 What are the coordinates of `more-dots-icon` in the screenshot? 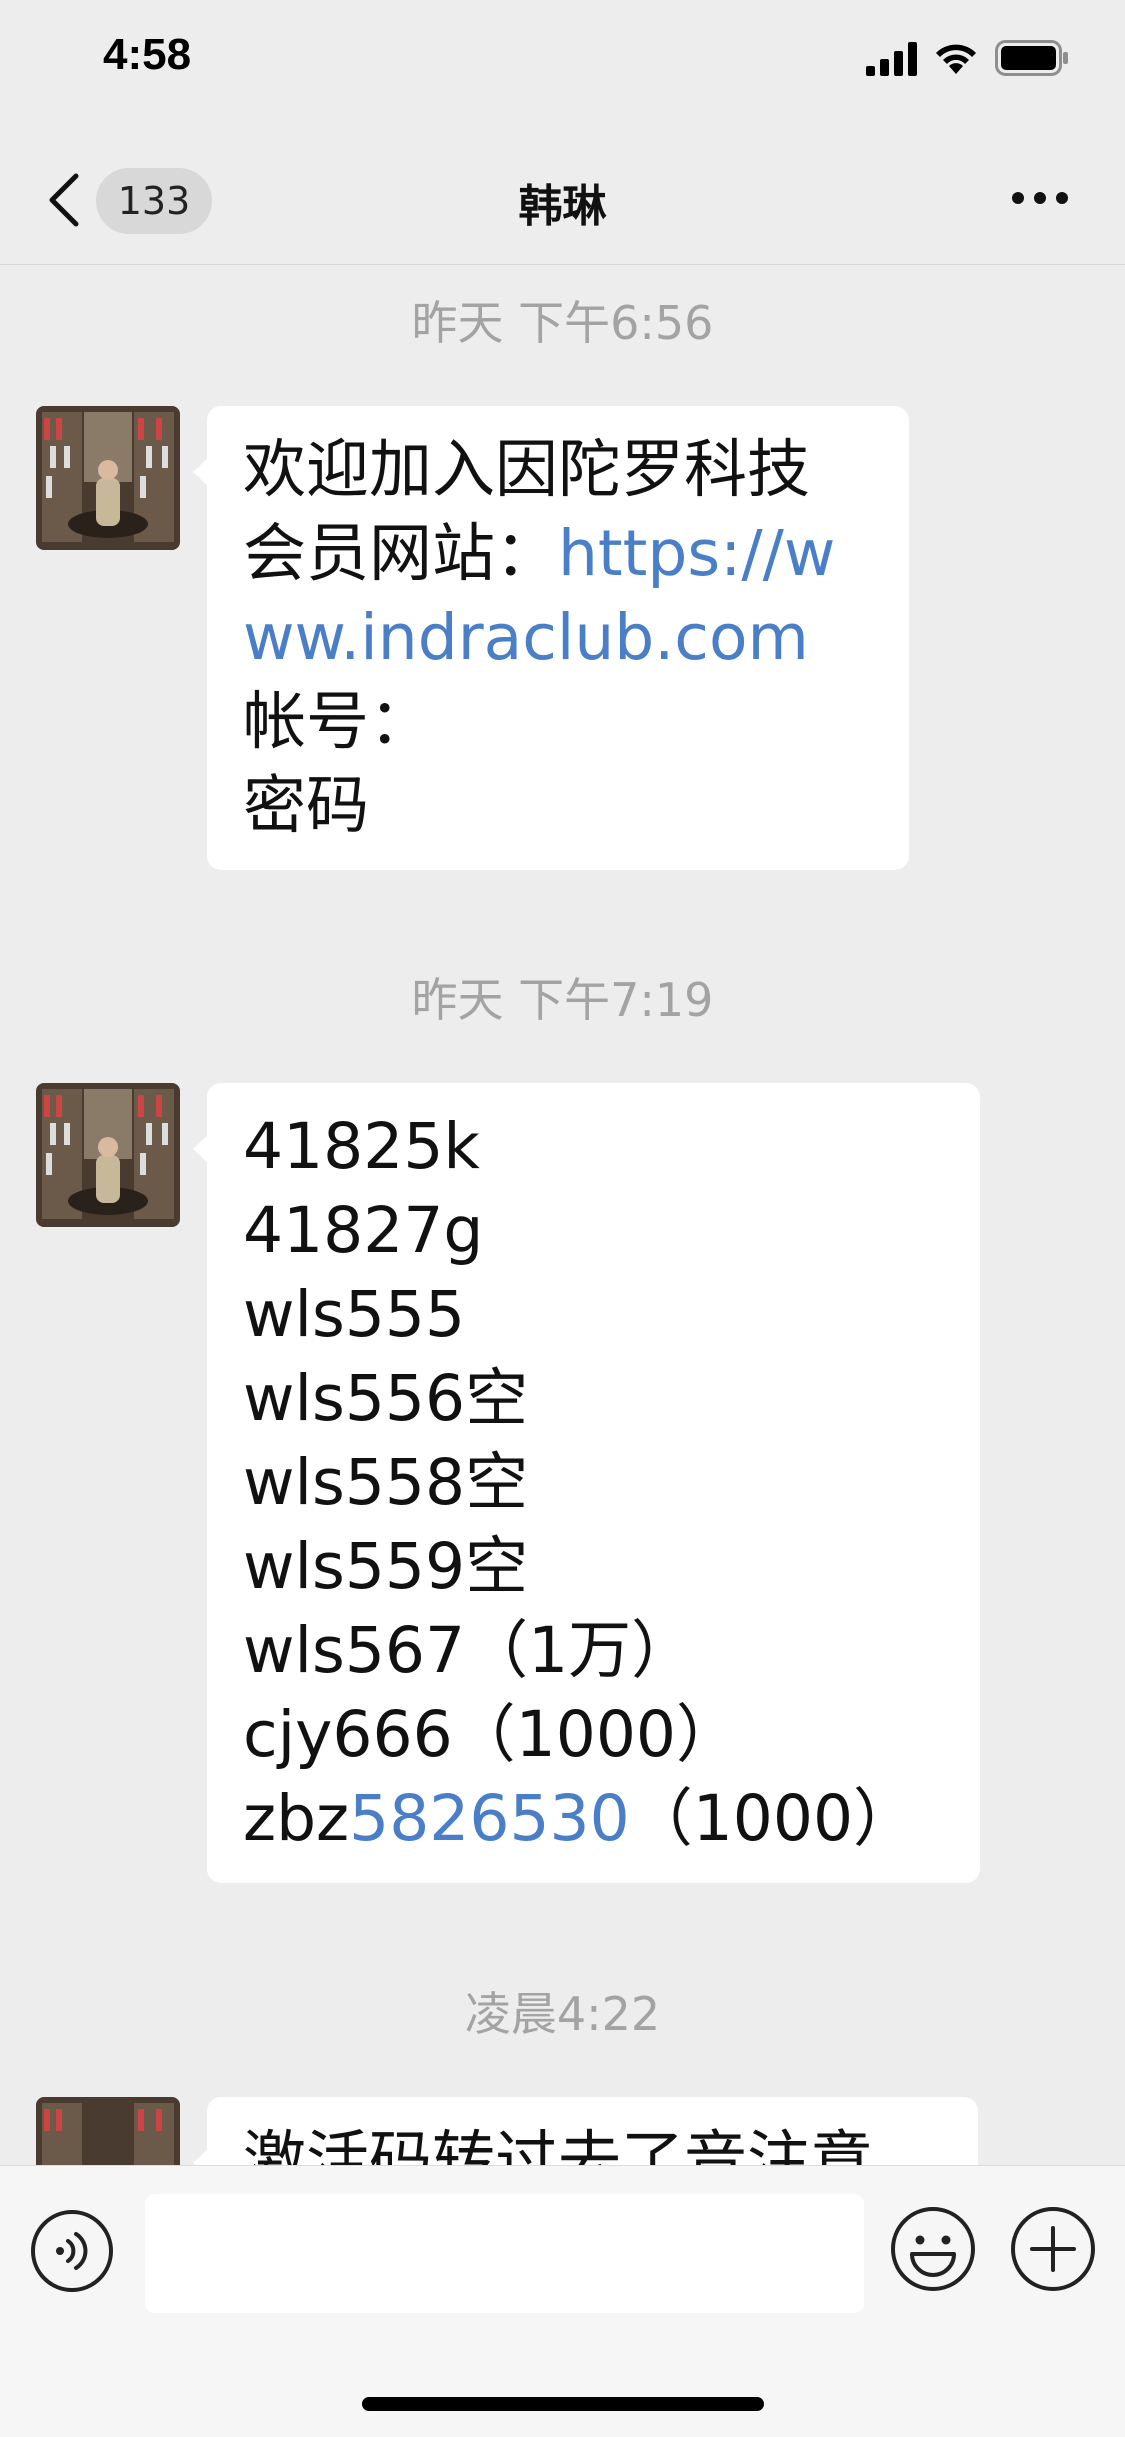 It's located at (1040, 198).